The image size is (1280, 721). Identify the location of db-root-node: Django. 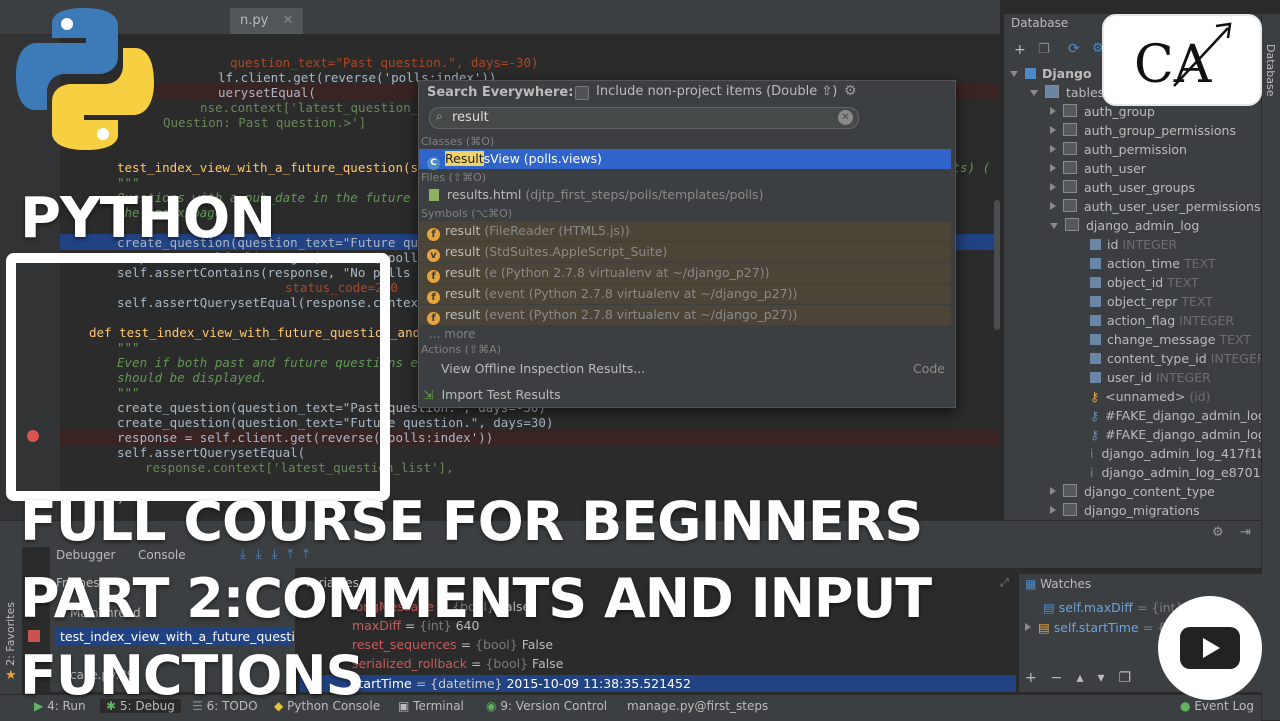
(1051, 73).